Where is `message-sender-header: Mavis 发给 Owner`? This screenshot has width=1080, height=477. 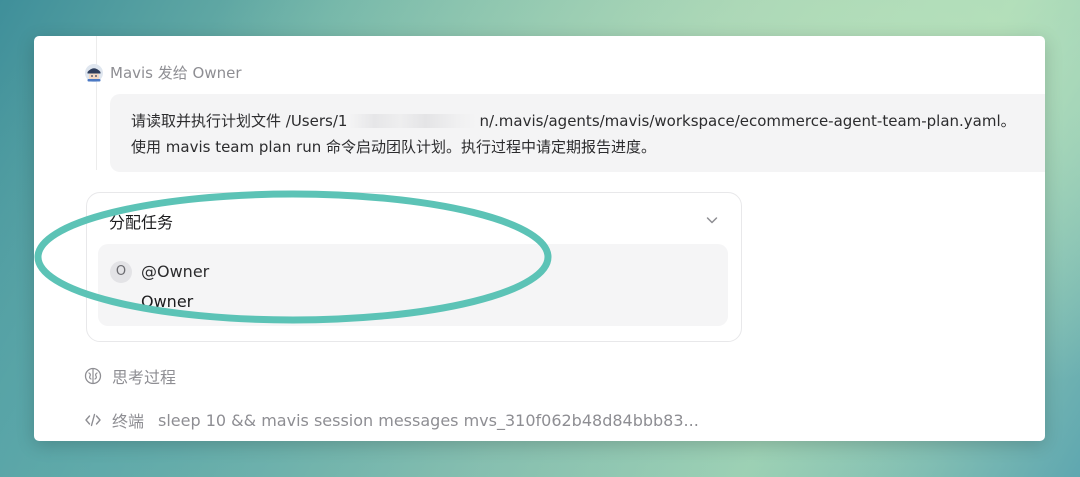
message-sender-header: Mavis 发给 Owner is located at coordinates (176, 73).